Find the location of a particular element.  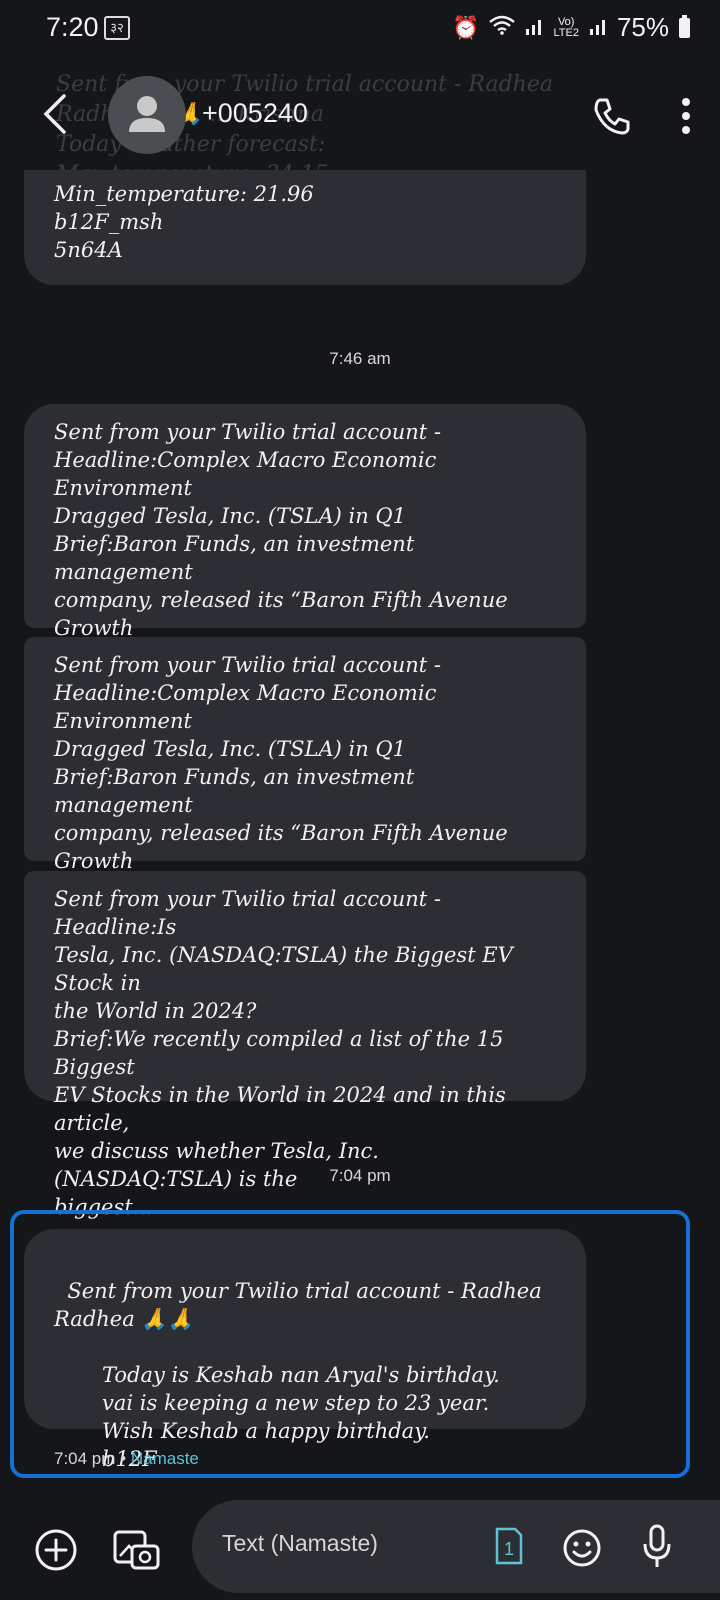

message-input: Text (Namaste) 1 is located at coordinates (456, 1546).